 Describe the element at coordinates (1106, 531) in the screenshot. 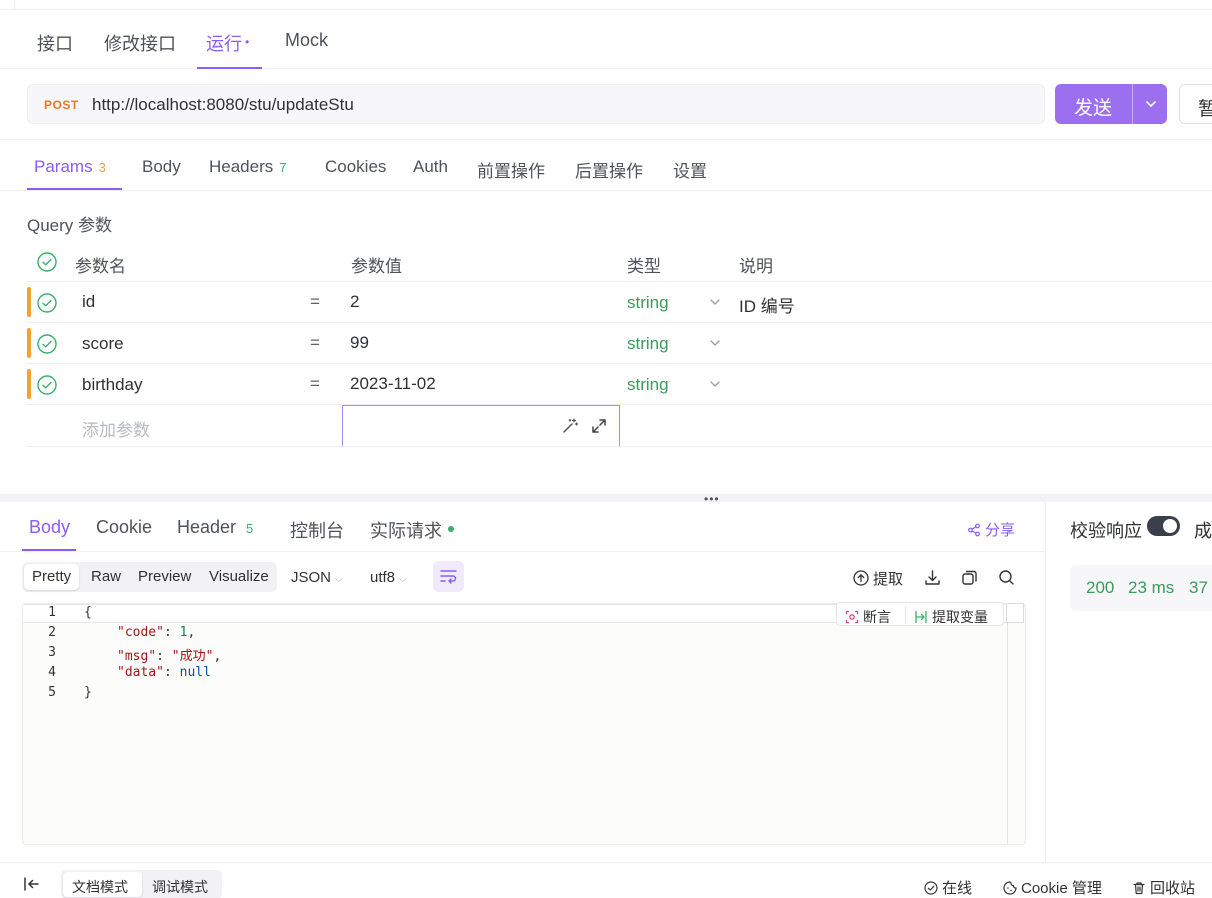

I see `validate-response-label: 校验响应` at that location.